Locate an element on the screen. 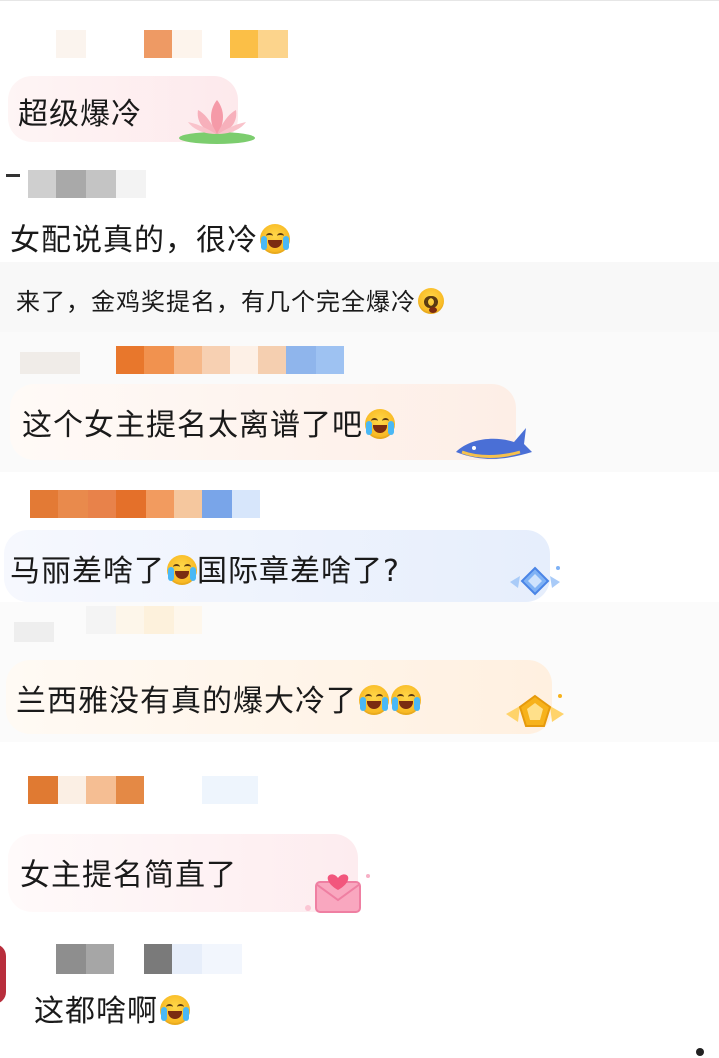 The image size is (719, 1058). gold-badge-icon is located at coordinates (535, 710).